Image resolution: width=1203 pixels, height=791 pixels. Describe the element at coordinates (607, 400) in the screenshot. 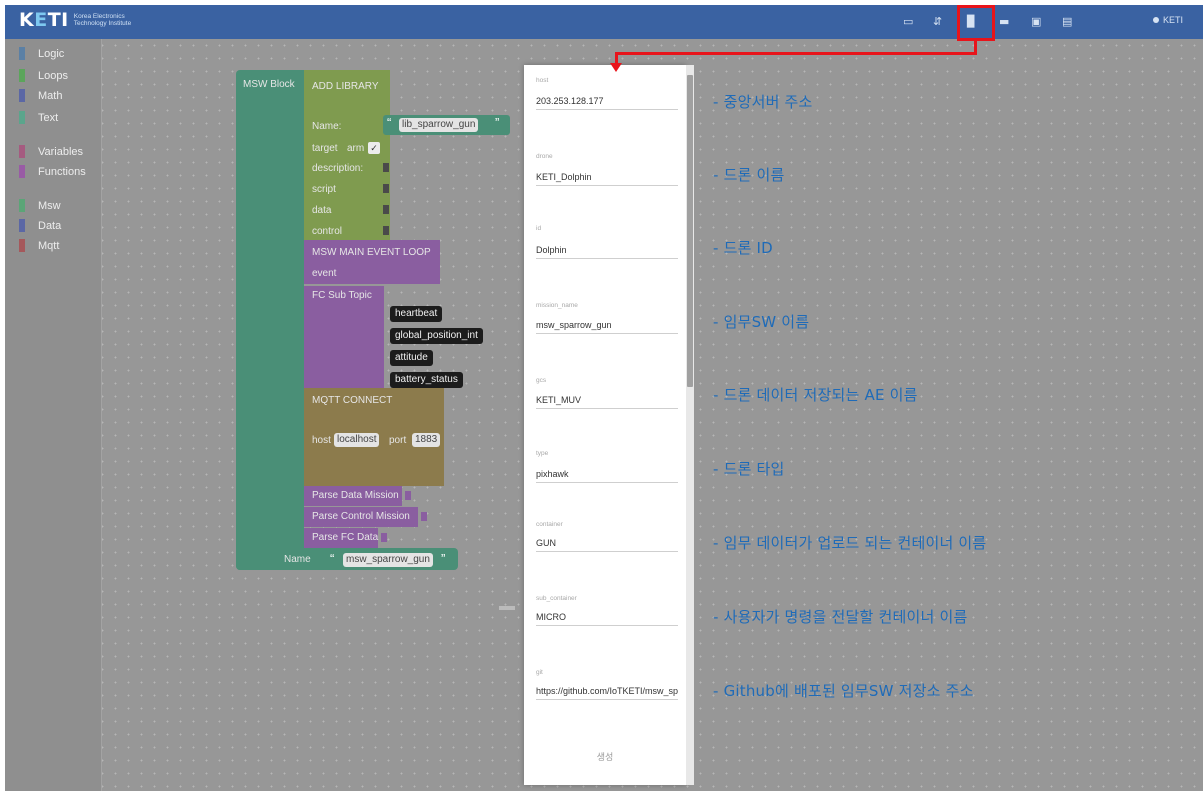

I see `gcs-input: KETI_MUV` at that location.